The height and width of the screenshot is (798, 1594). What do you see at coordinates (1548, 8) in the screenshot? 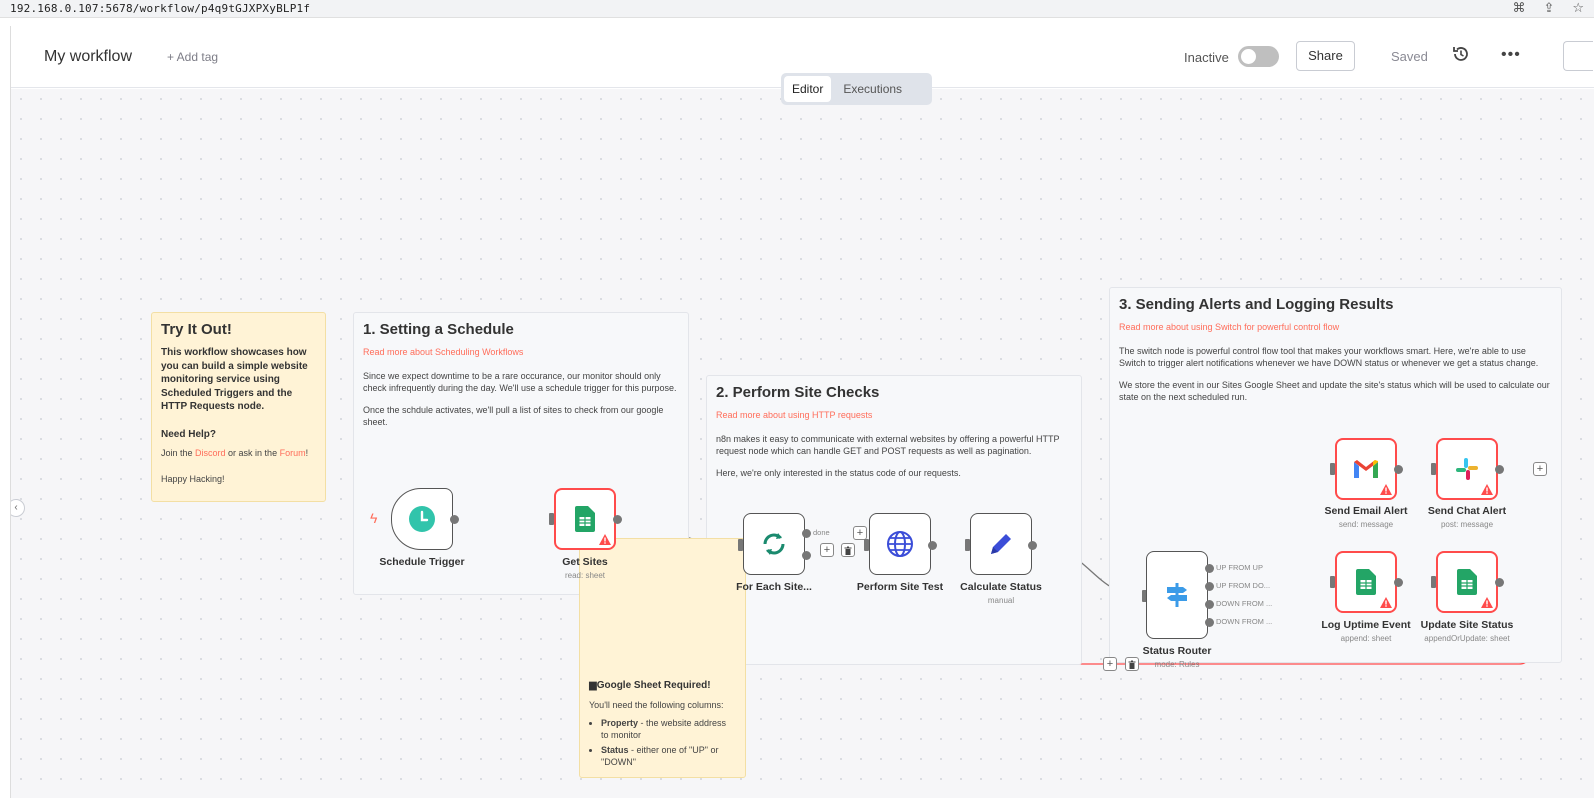
I see `share-page-icon: ⇪` at bounding box center [1548, 8].